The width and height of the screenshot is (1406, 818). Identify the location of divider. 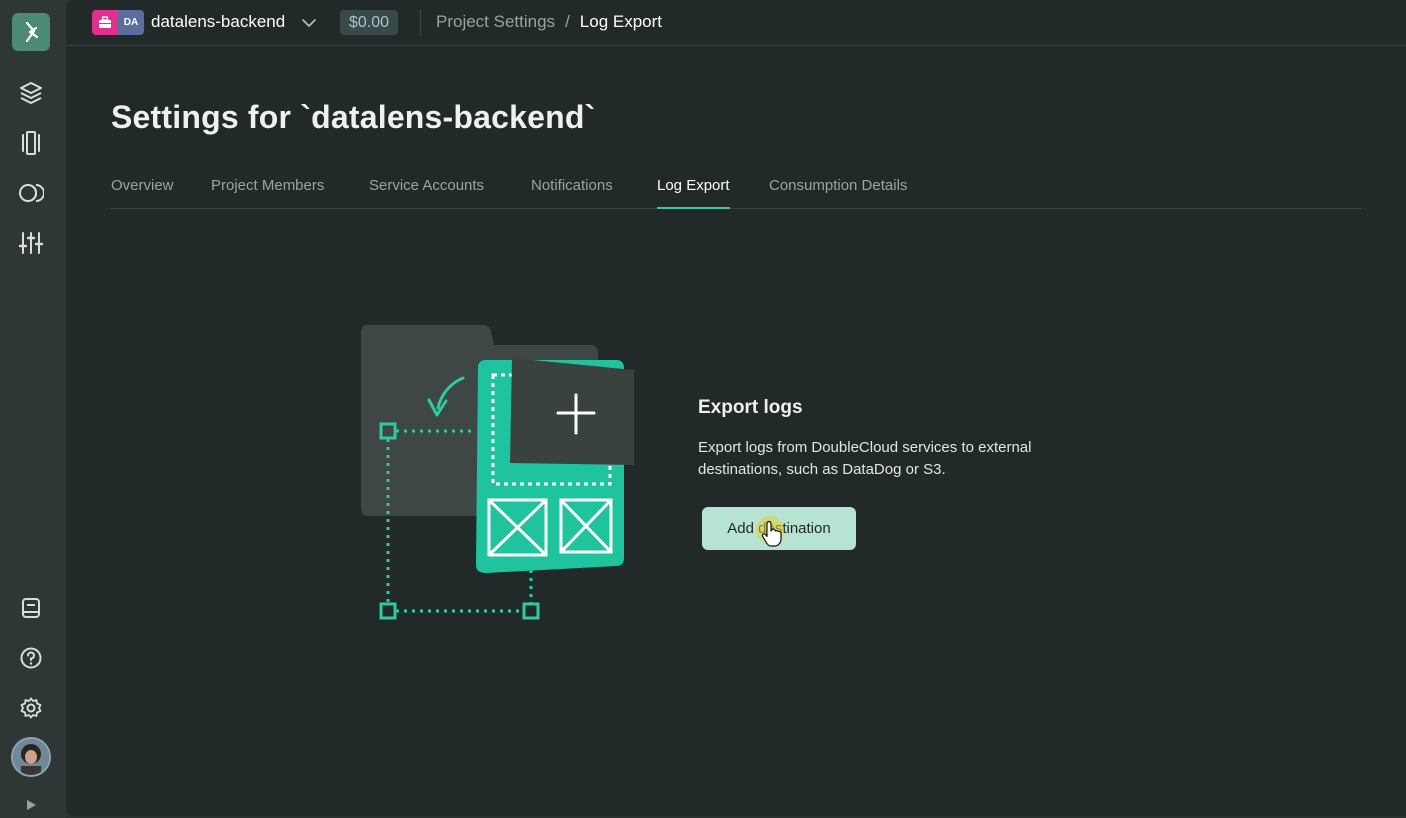
(420, 22).